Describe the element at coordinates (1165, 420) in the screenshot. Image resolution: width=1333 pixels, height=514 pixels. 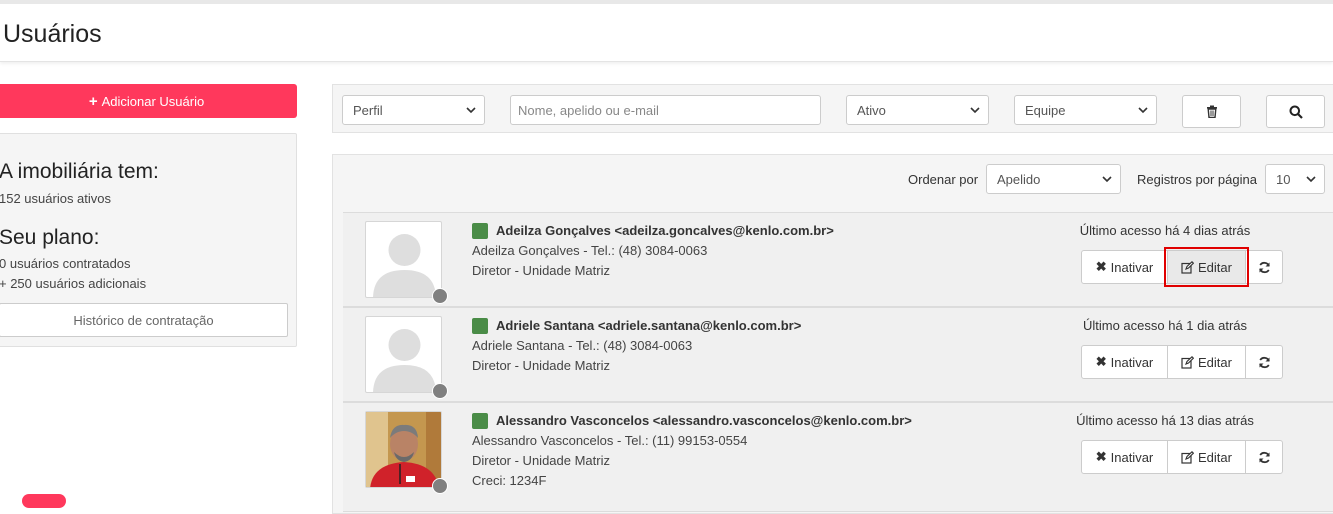
I see `last-access: Último acesso há 13 dias atrás` at that location.